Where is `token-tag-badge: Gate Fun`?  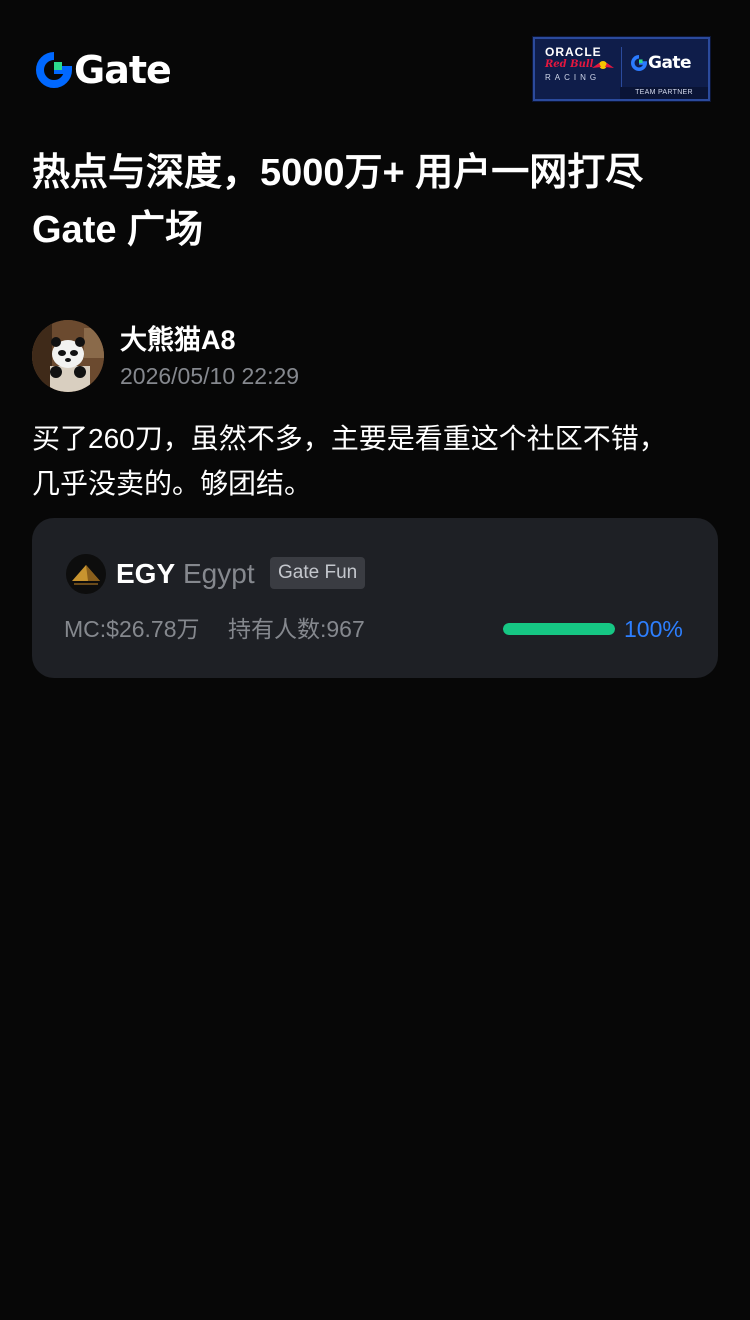 token-tag-badge: Gate Fun is located at coordinates (318, 573).